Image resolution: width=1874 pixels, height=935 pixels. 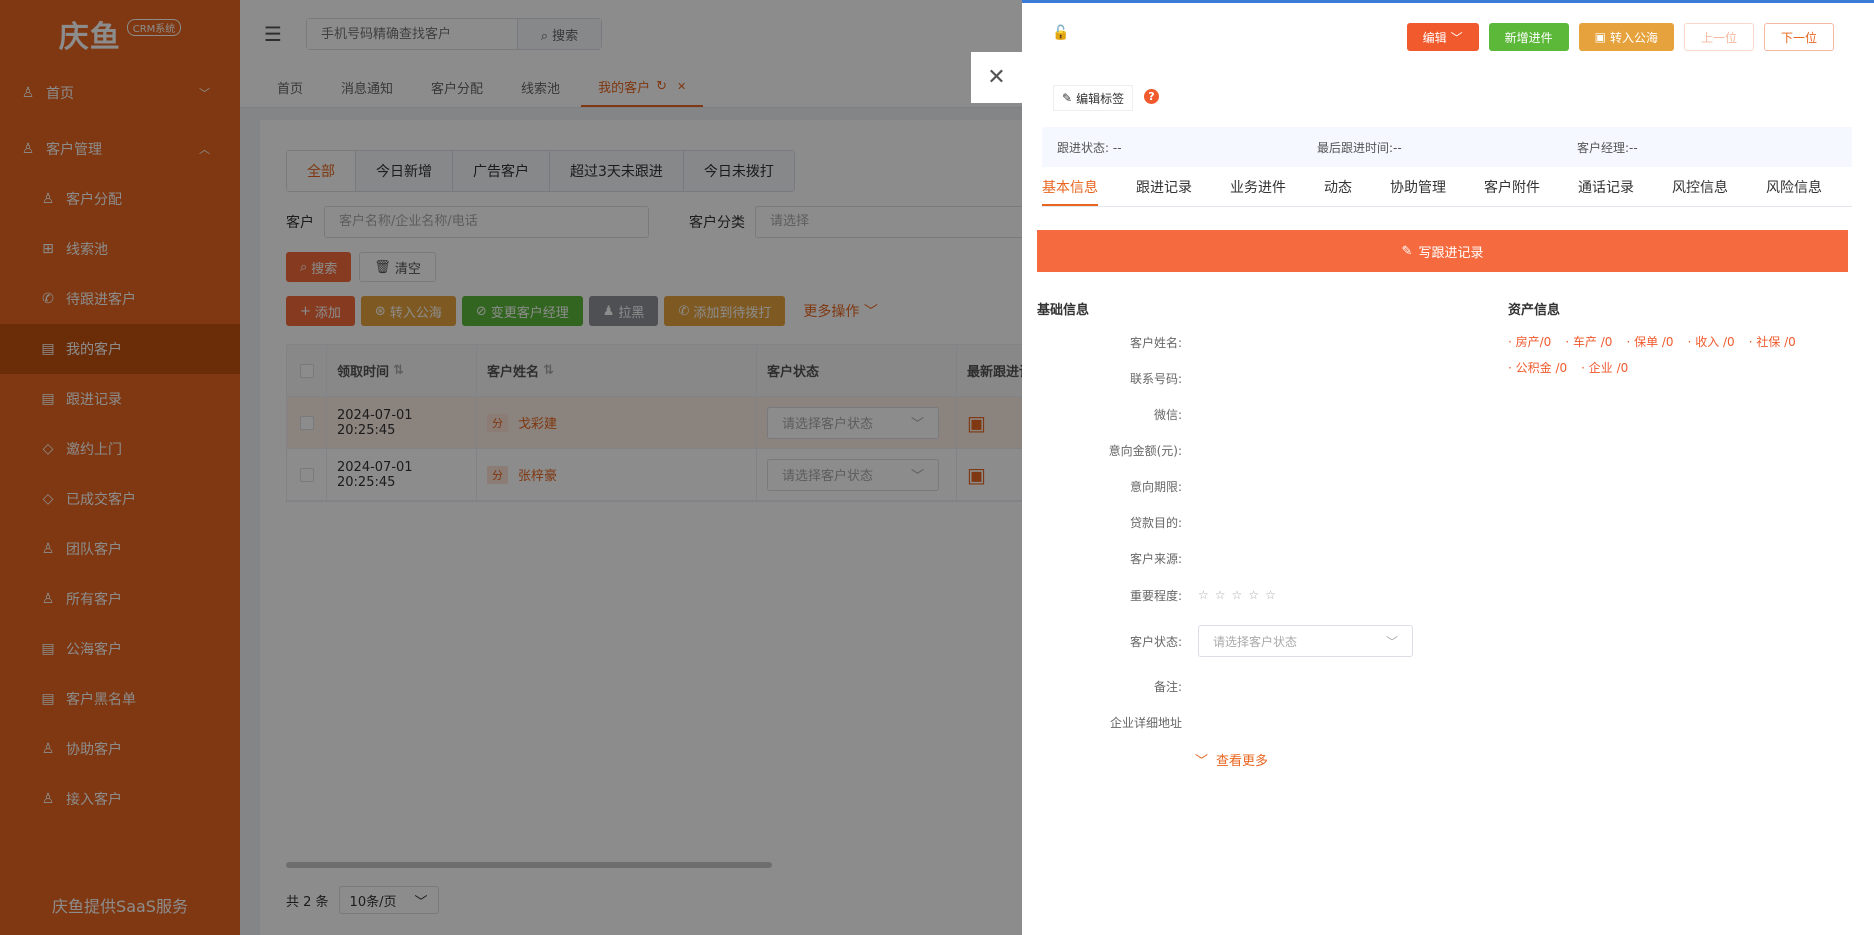 I want to click on field-label: 备注:, so click(x=1167, y=686).